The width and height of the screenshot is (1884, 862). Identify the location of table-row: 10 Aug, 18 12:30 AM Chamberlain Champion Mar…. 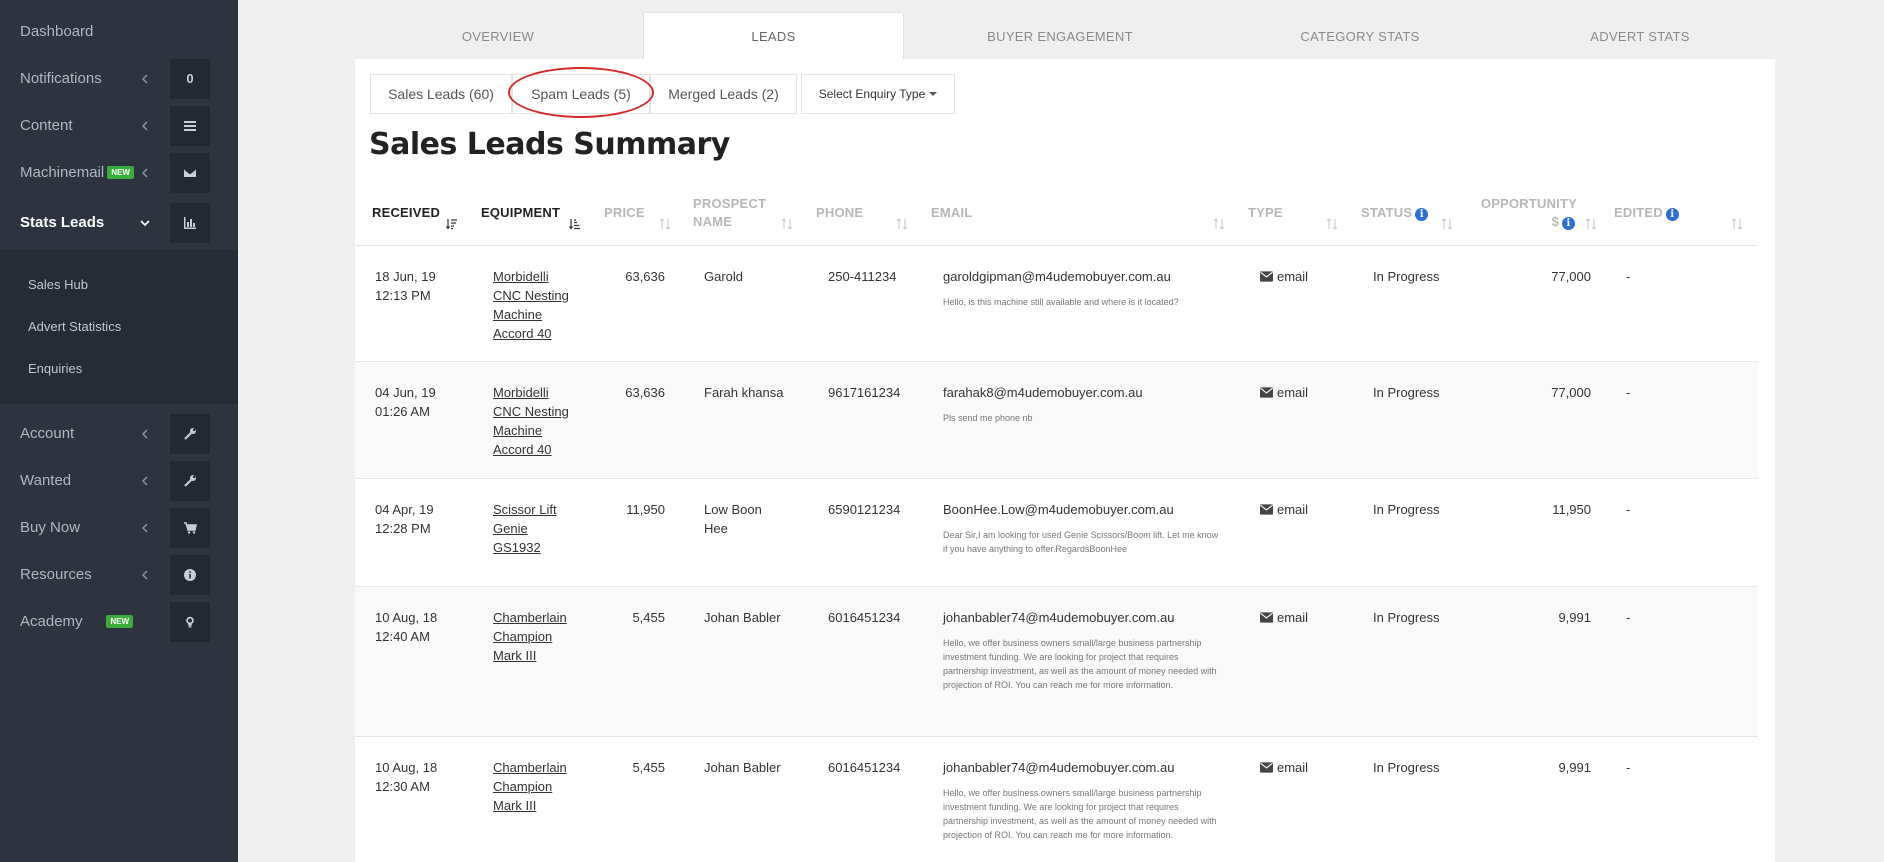
(1056, 799).